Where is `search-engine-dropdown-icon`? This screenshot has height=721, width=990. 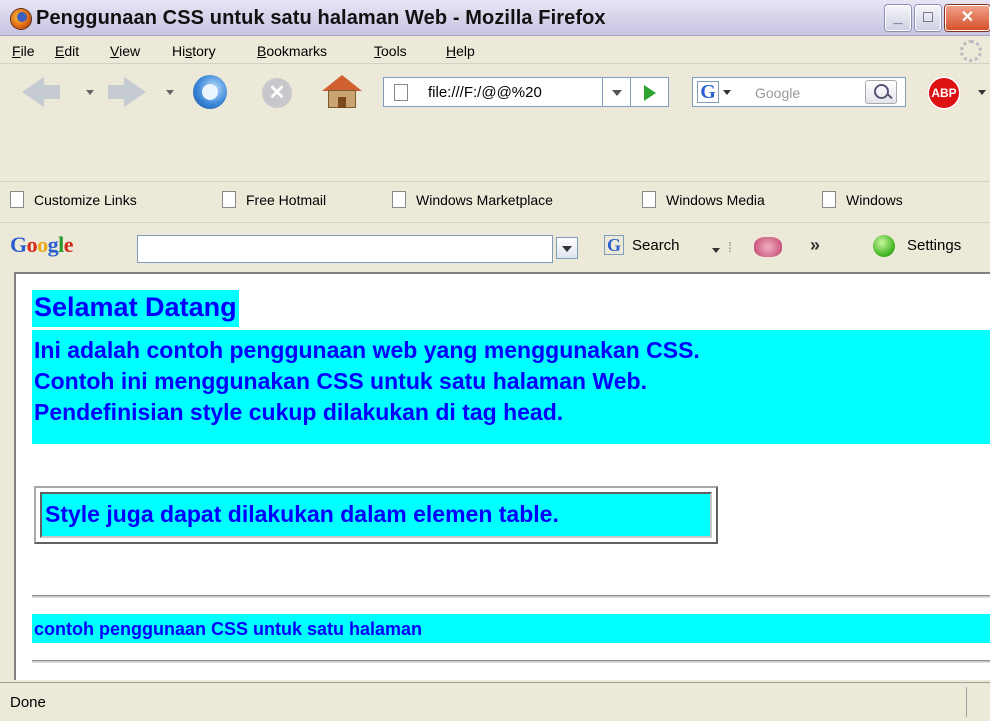 search-engine-dropdown-icon is located at coordinates (727, 92).